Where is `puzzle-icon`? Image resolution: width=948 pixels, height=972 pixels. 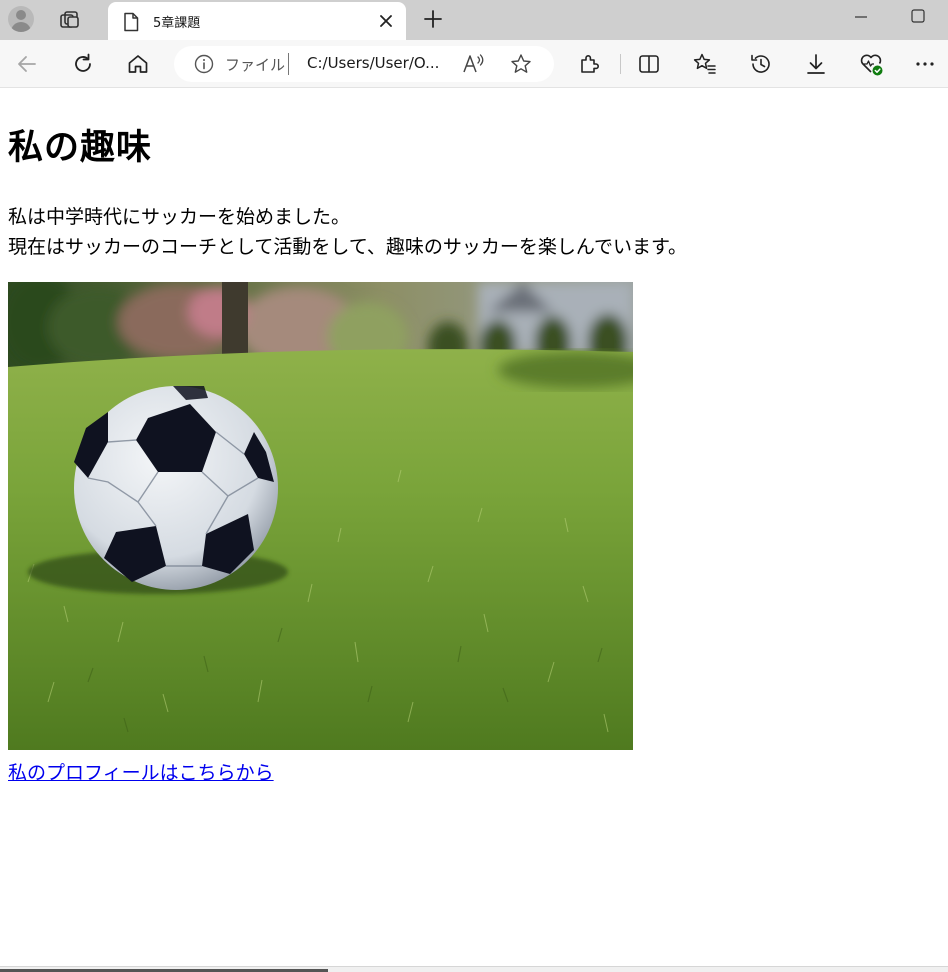
puzzle-icon is located at coordinates (589, 64).